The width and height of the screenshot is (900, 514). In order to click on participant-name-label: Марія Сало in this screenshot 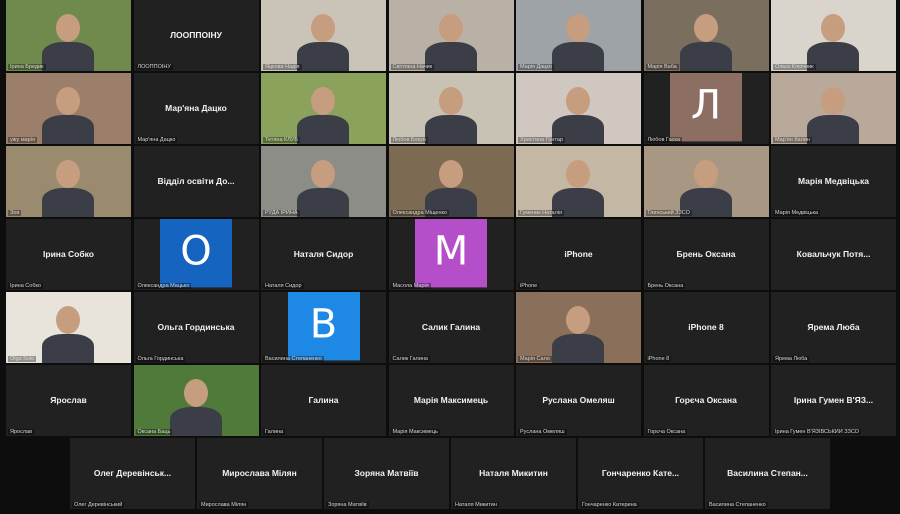, I will do `click(535, 359)`.